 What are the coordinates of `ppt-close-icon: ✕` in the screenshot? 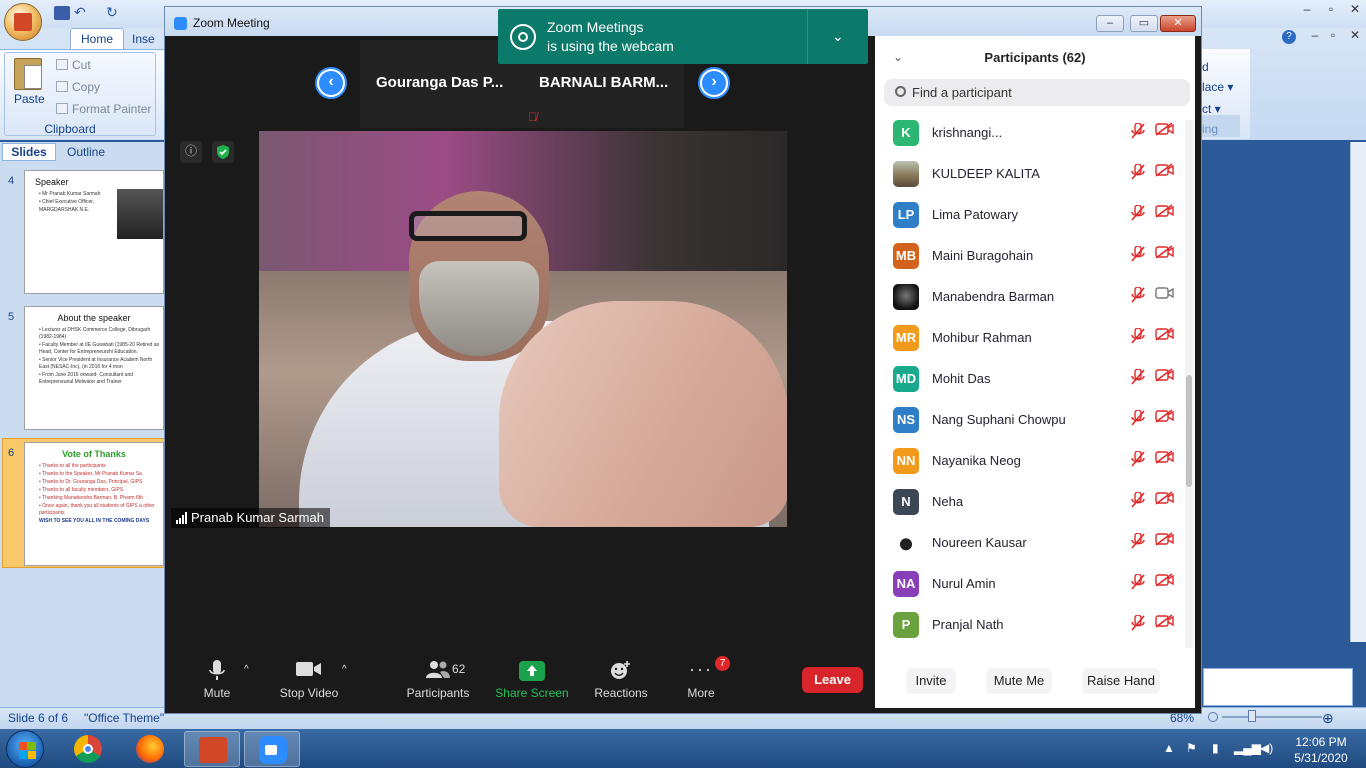 It's located at (1355, 10).